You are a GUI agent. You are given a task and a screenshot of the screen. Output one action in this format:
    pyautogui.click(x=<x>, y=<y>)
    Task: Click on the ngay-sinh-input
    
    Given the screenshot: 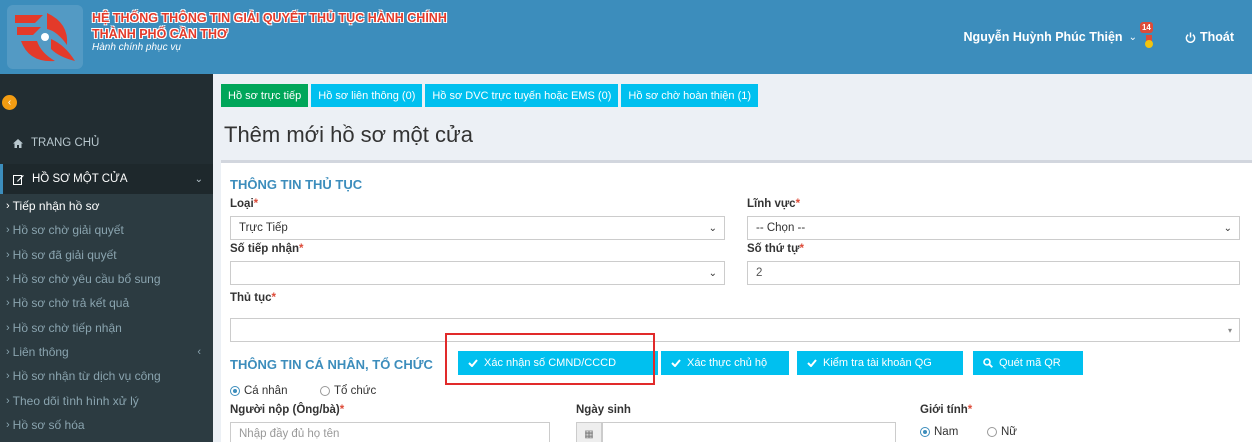 What is the action you would take?
    pyautogui.click(x=749, y=432)
    